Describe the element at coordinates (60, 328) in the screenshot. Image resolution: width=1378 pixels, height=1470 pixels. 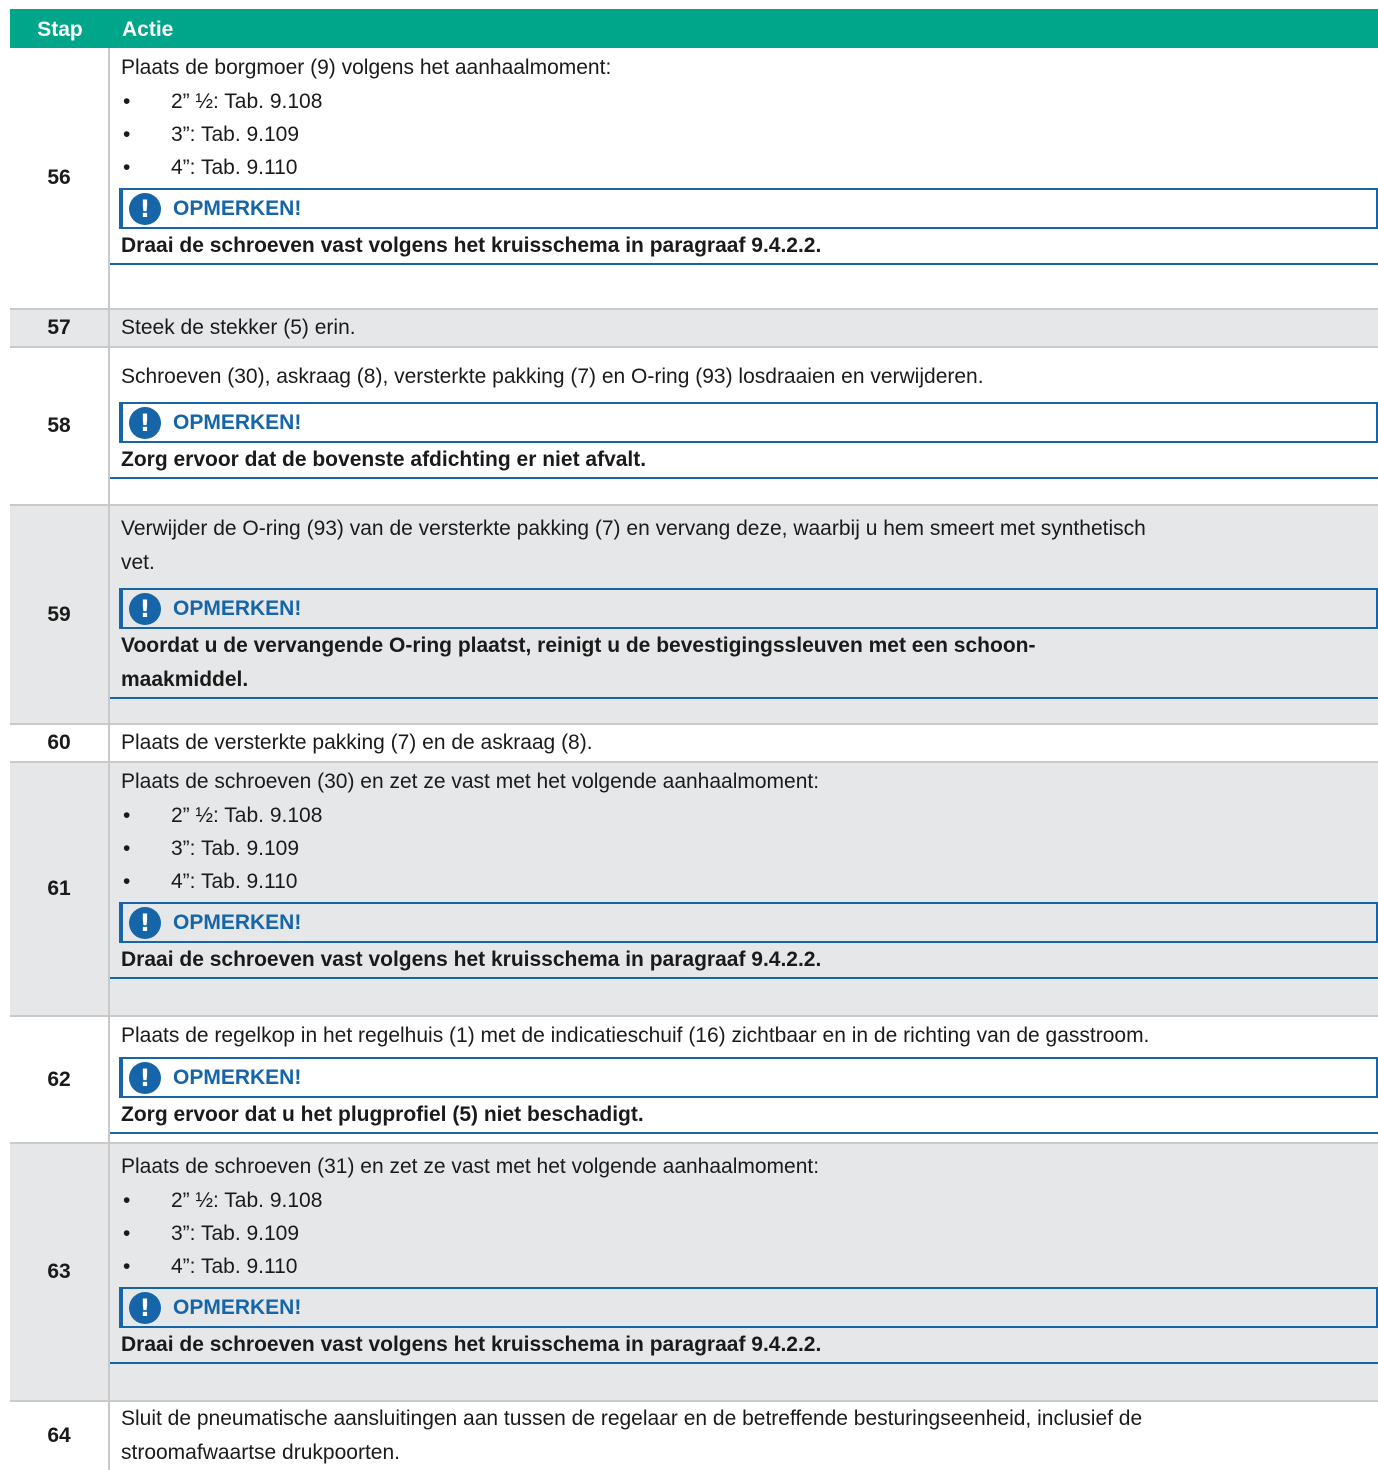
I see `step-number: 57` at that location.